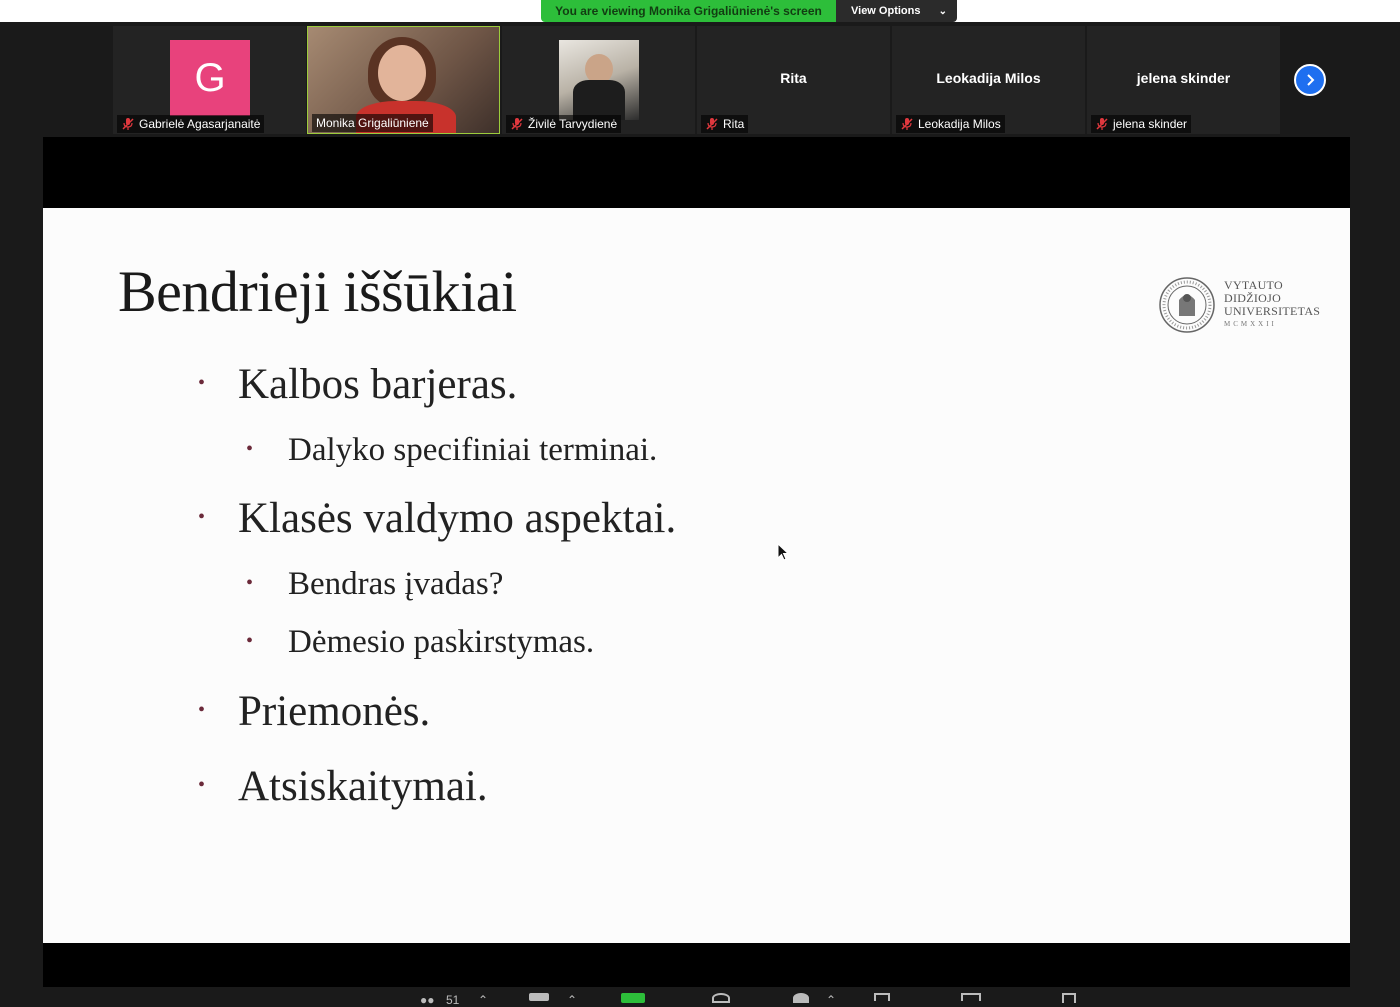 The height and width of the screenshot is (1007, 1400). Describe the element at coordinates (573, 124) in the screenshot. I see `participant-name: Živilė Tarvydienė` at that location.